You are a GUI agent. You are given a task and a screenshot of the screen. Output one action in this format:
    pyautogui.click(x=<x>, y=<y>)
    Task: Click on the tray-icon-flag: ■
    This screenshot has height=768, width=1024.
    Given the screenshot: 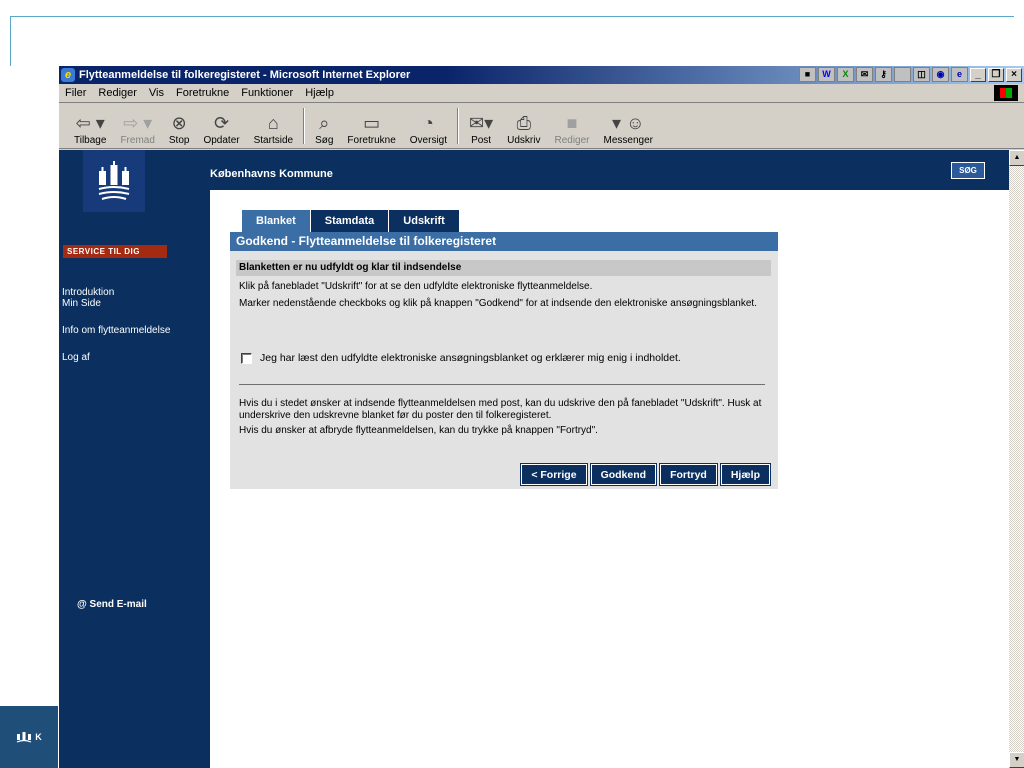 What is the action you would take?
    pyautogui.click(x=807, y=74)
    